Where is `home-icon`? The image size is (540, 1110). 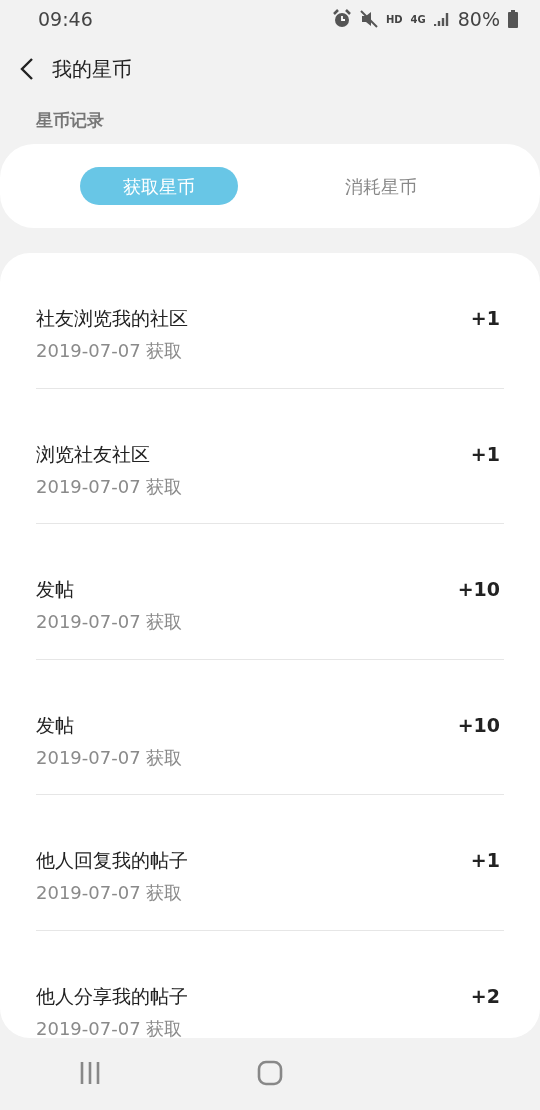
home-icon is located at coordinates (270, 1073).